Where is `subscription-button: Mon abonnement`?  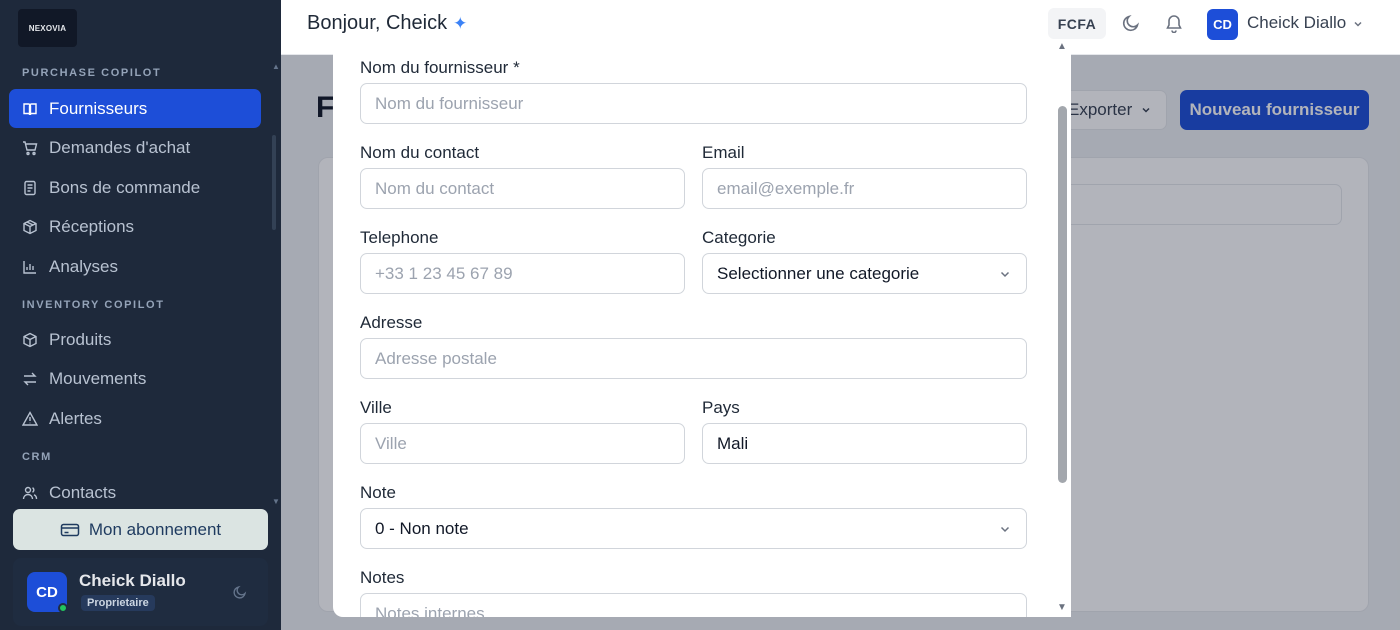
subscription-button: Mon abonnement is located at coordinates (140, 529).